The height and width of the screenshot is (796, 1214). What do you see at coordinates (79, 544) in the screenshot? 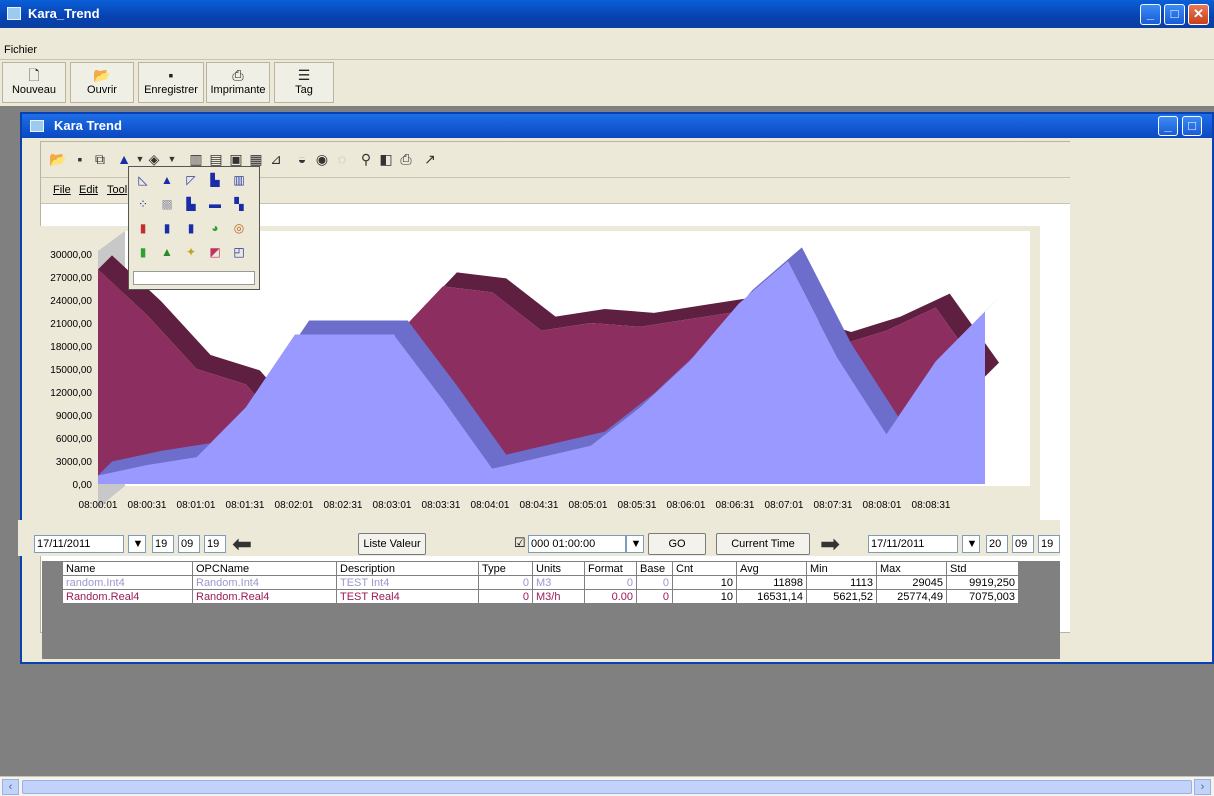
I see `start-date-field: 17/11/2011` at bounding box center [79, 544].